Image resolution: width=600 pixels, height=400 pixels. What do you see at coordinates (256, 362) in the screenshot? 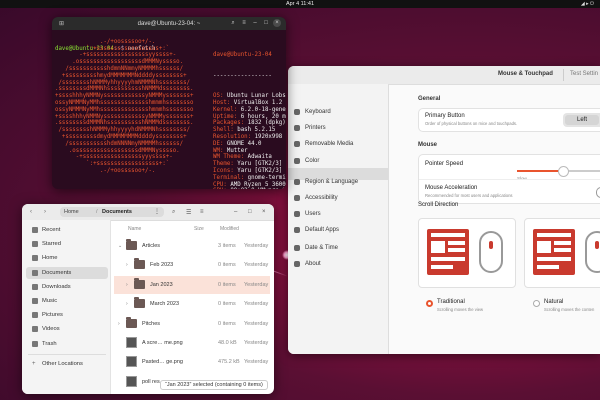
I see `file-modified: Yesterday` at bounding box center [256, 362].